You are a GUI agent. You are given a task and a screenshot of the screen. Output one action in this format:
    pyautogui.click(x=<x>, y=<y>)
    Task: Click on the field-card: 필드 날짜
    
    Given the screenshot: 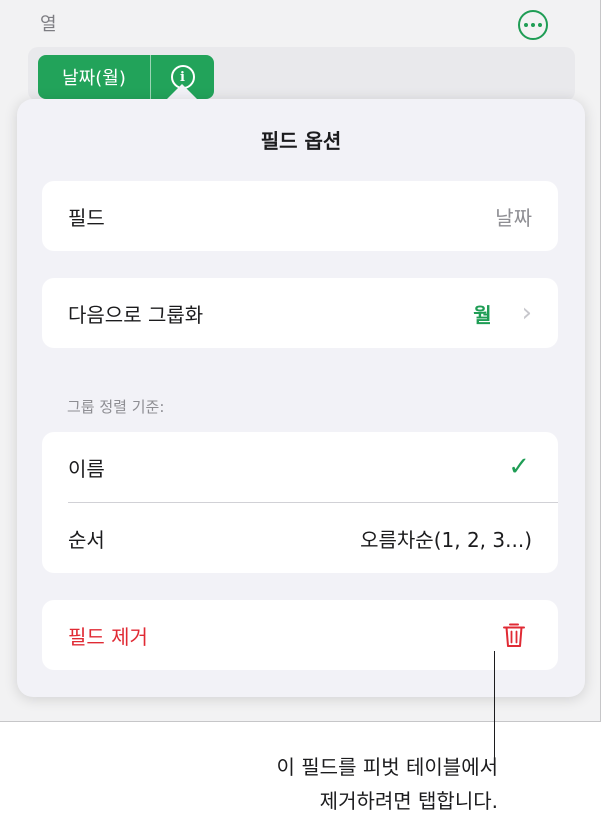 What is the action you would take?
    pyautogui.click(x=300, y=216)
    